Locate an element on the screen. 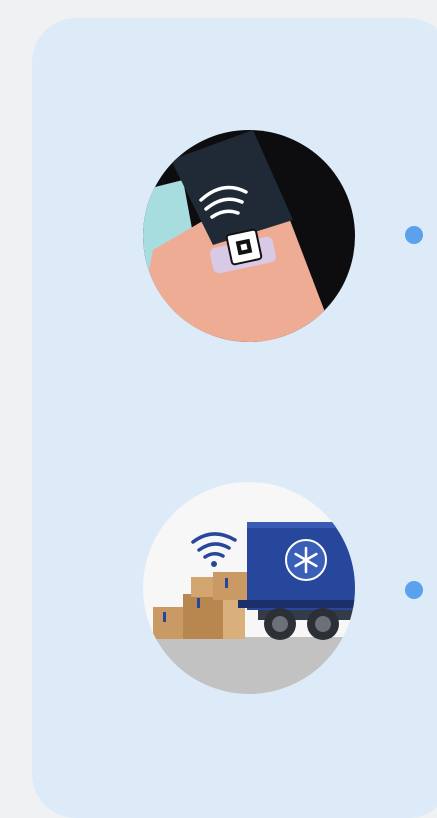 This screenshot has width=437, height=818. wearable-tag-illustration is located at coordinates (249, 236).